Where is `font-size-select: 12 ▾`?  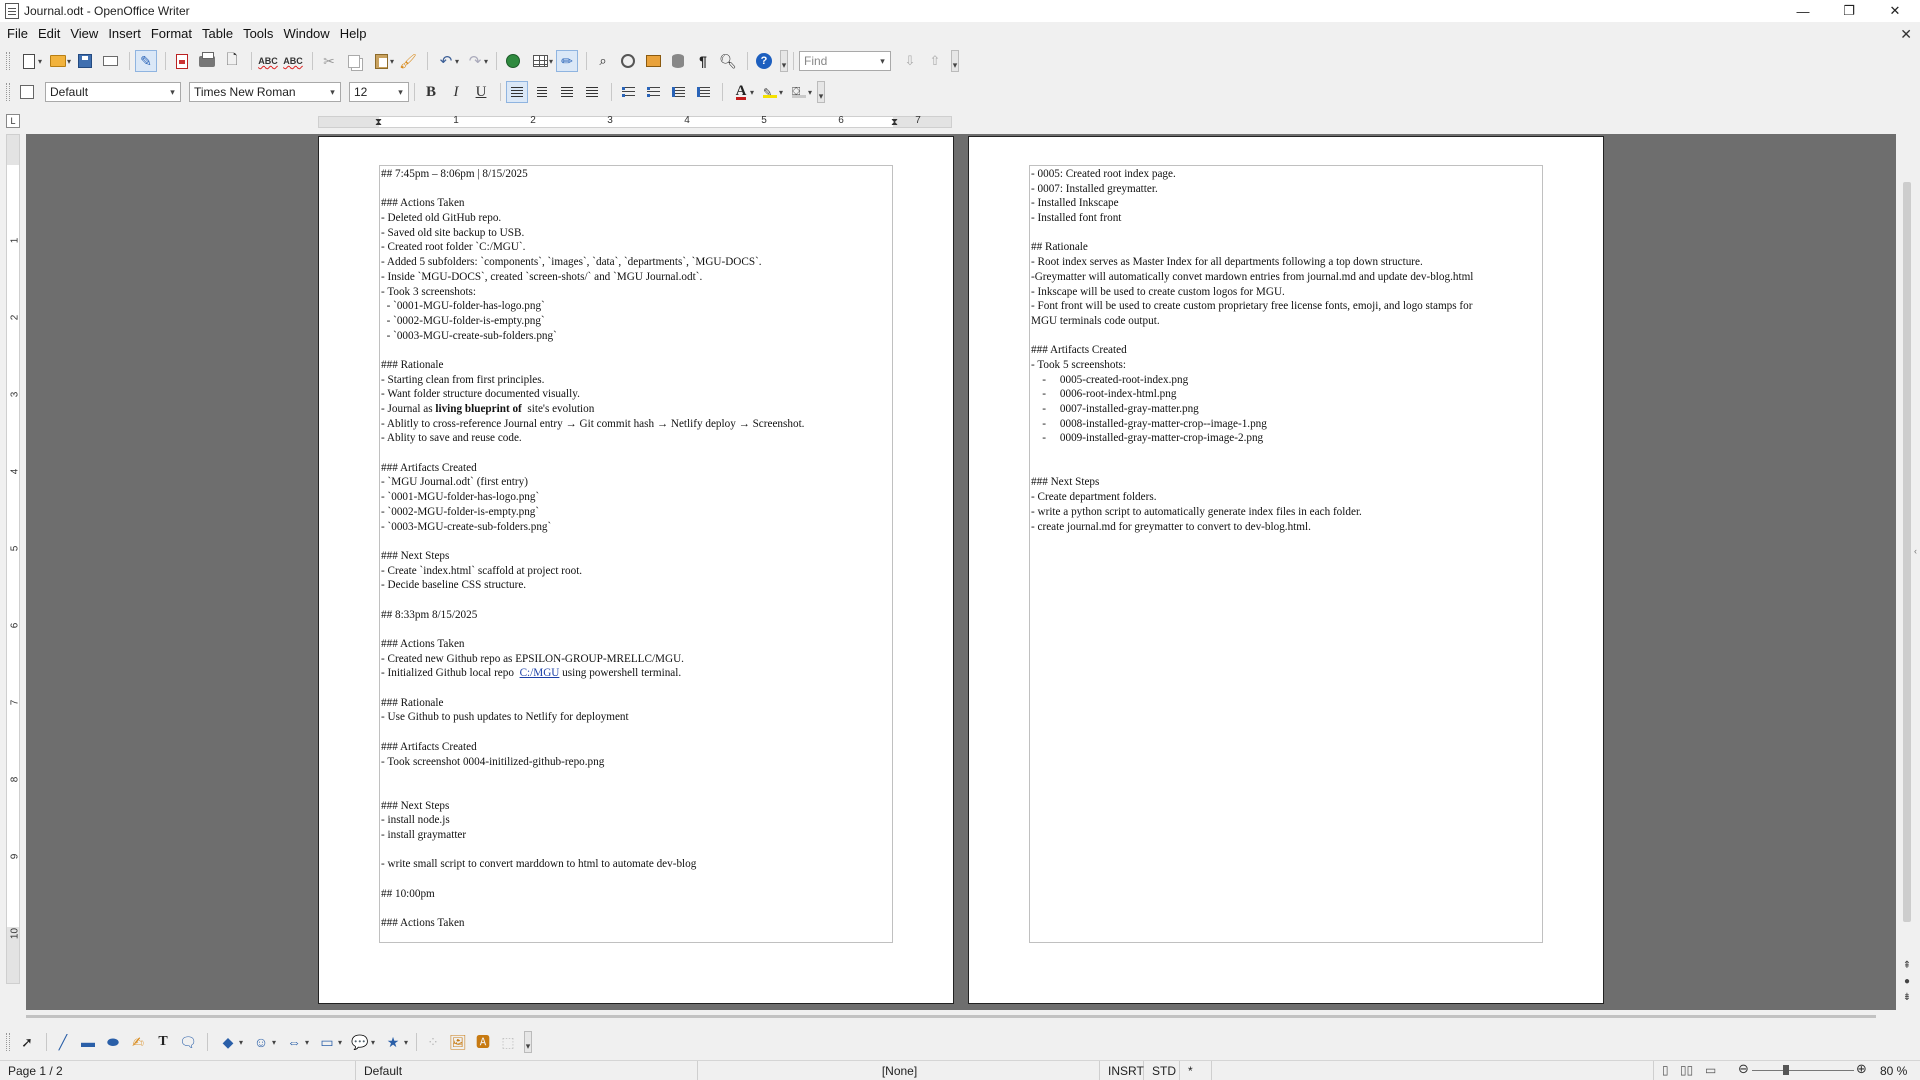
font-size-select: 12 ▾ is located at coordinates (379, 92).